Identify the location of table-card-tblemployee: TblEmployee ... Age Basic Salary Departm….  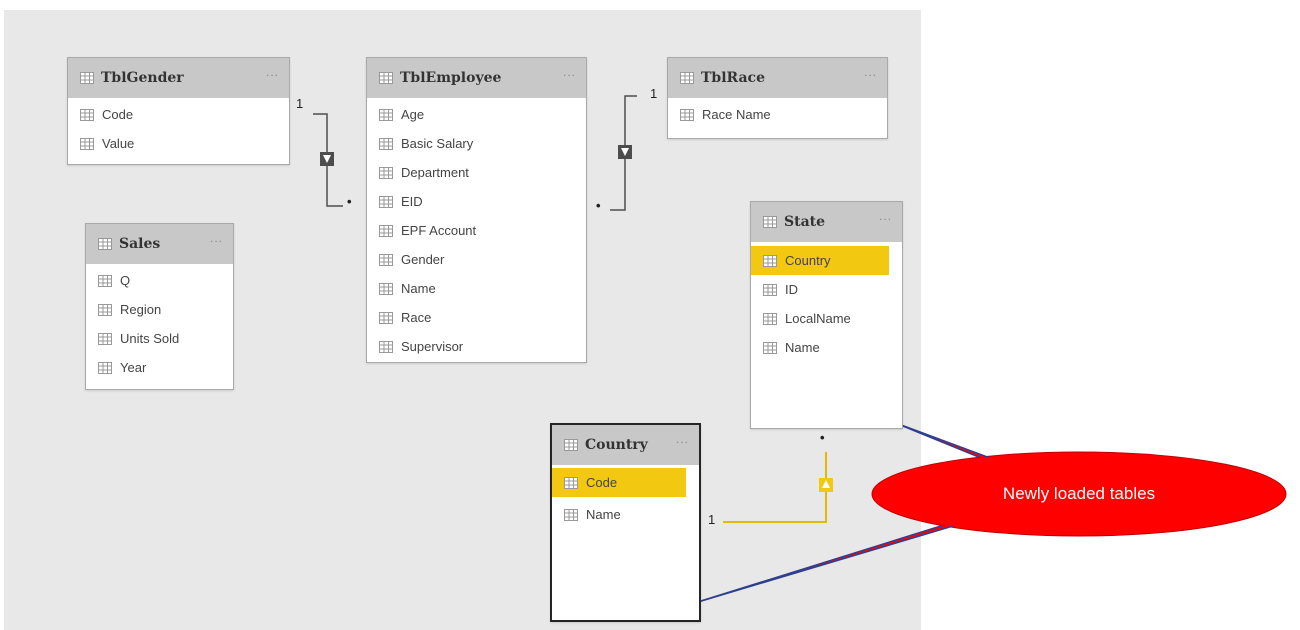
(476, 210).